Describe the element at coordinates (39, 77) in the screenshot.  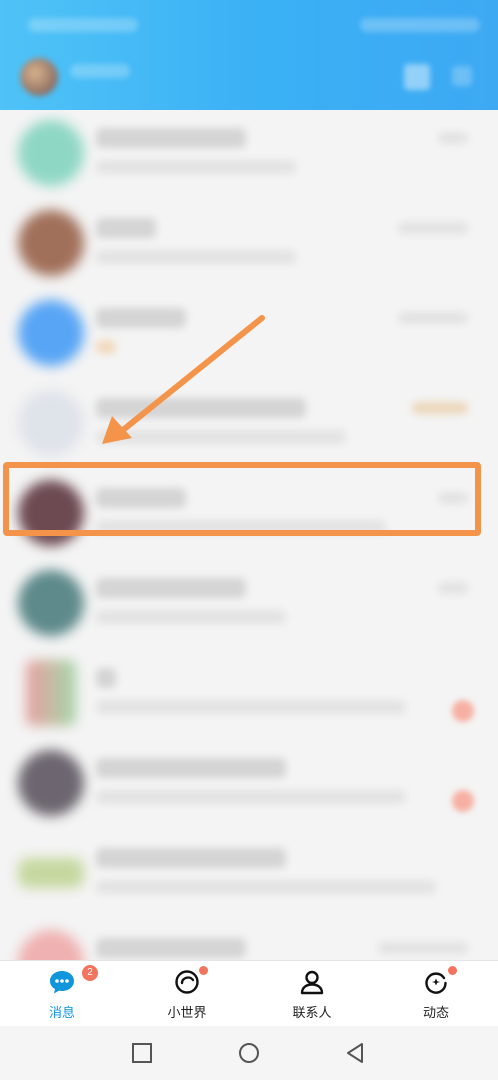
I see `profile-avatar` at that location.